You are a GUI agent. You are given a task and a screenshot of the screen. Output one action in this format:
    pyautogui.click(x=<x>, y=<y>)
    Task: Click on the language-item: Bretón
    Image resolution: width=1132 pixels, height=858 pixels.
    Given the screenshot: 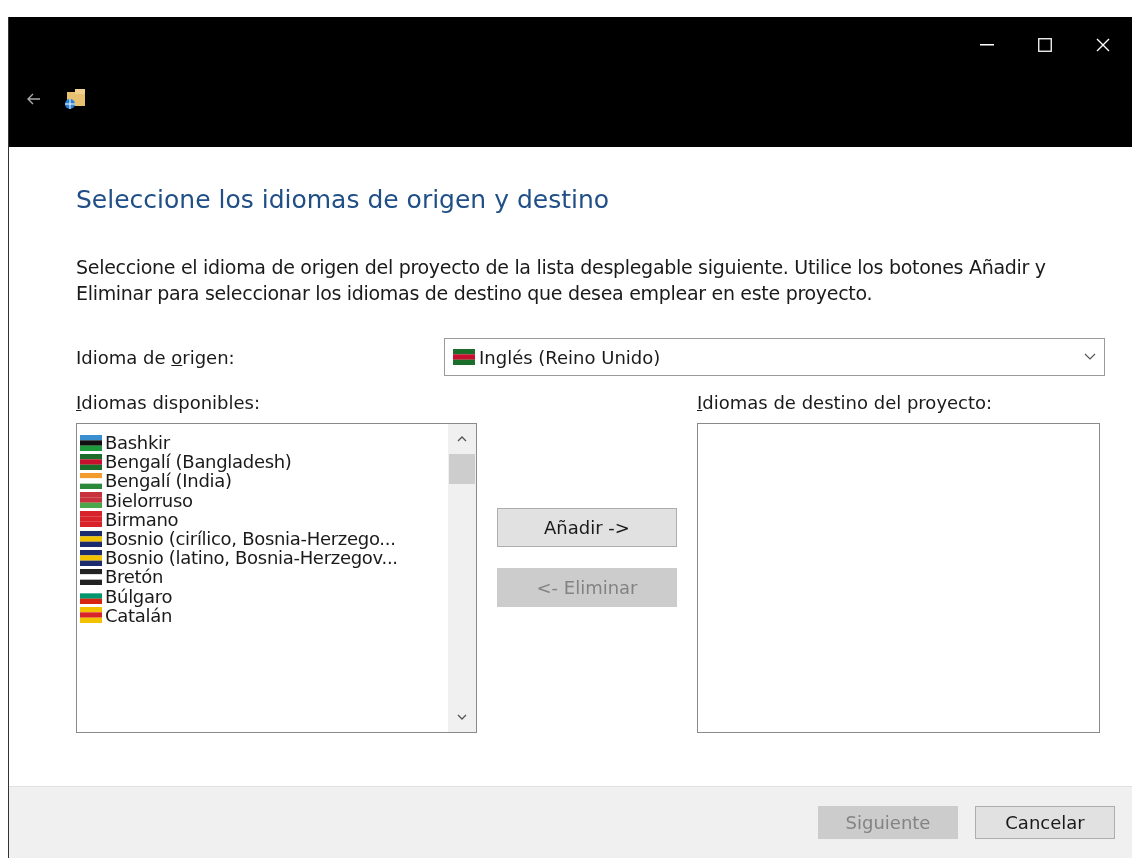 What is the action you would take?
    pyautogui.click(x=262, y=577)
    